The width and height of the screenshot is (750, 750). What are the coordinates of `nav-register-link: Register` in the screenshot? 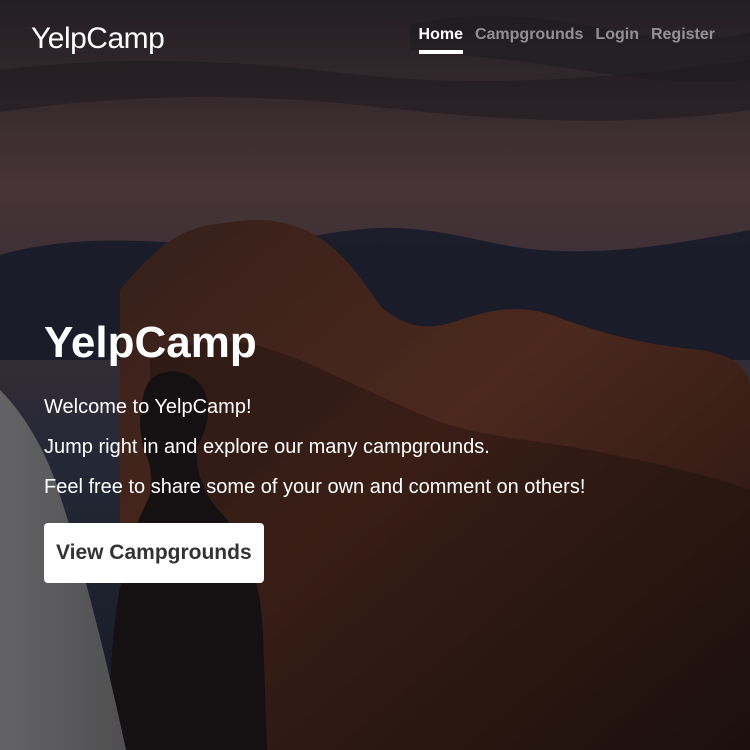 It's located at (683, 40).